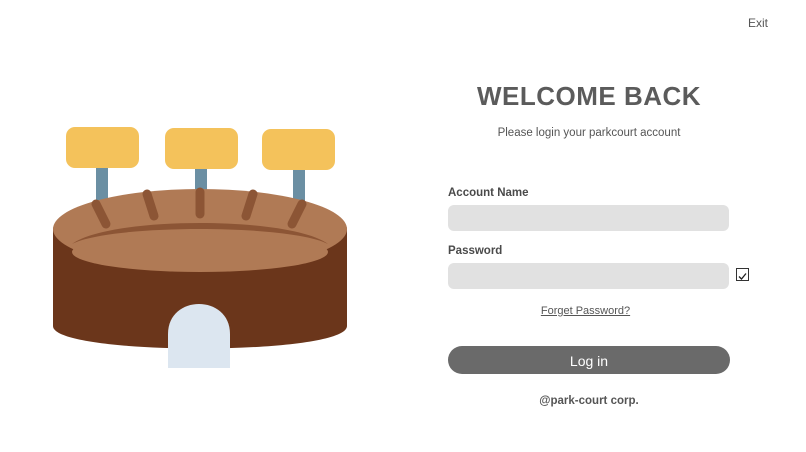  Describe the element at coordinates (589, 133) in the screenshot. I see `login-subtitle: Please login your parkcourt account` at that location.